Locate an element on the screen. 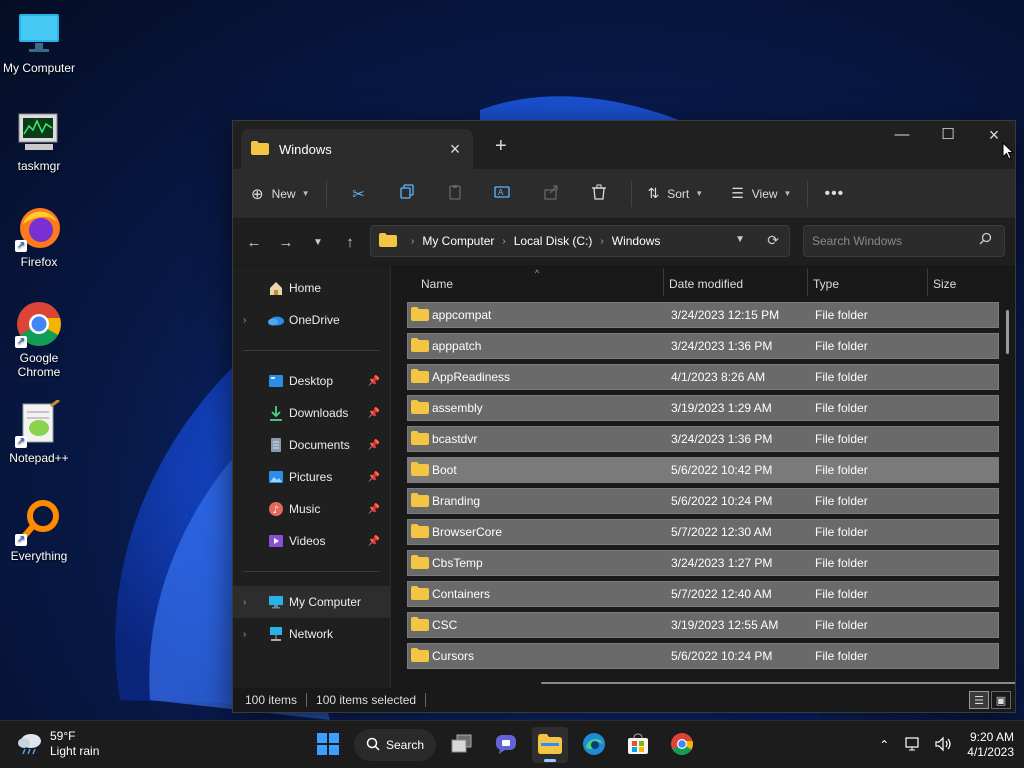  clock: 9:20 AM 4/1/2023 is located at coordinates (990, 745).